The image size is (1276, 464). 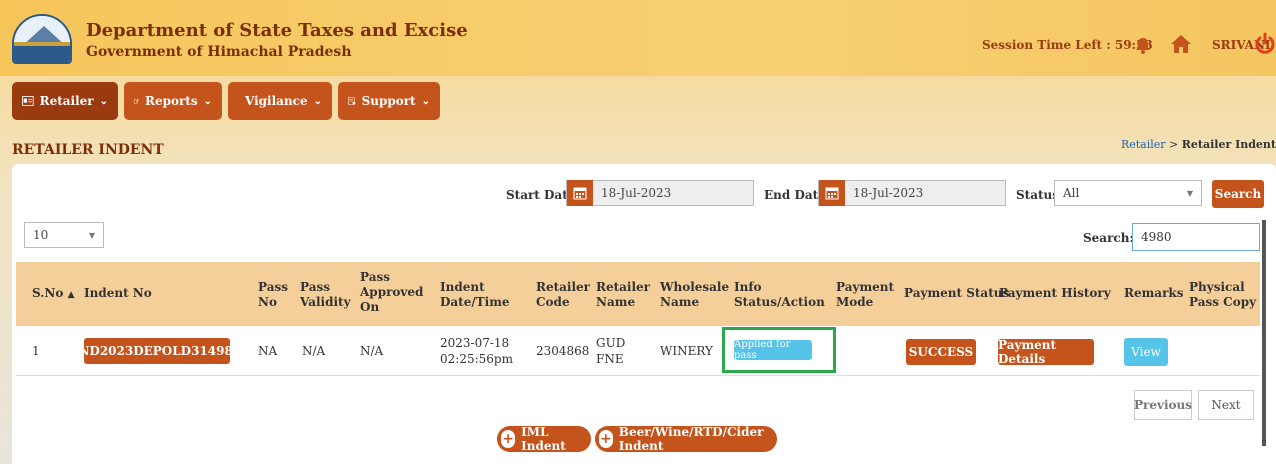 What do you see at coordinates (563, 295) in the screenshot?
I see `col-retailer-code: Retailer Code` at bounding box center [563, 295].